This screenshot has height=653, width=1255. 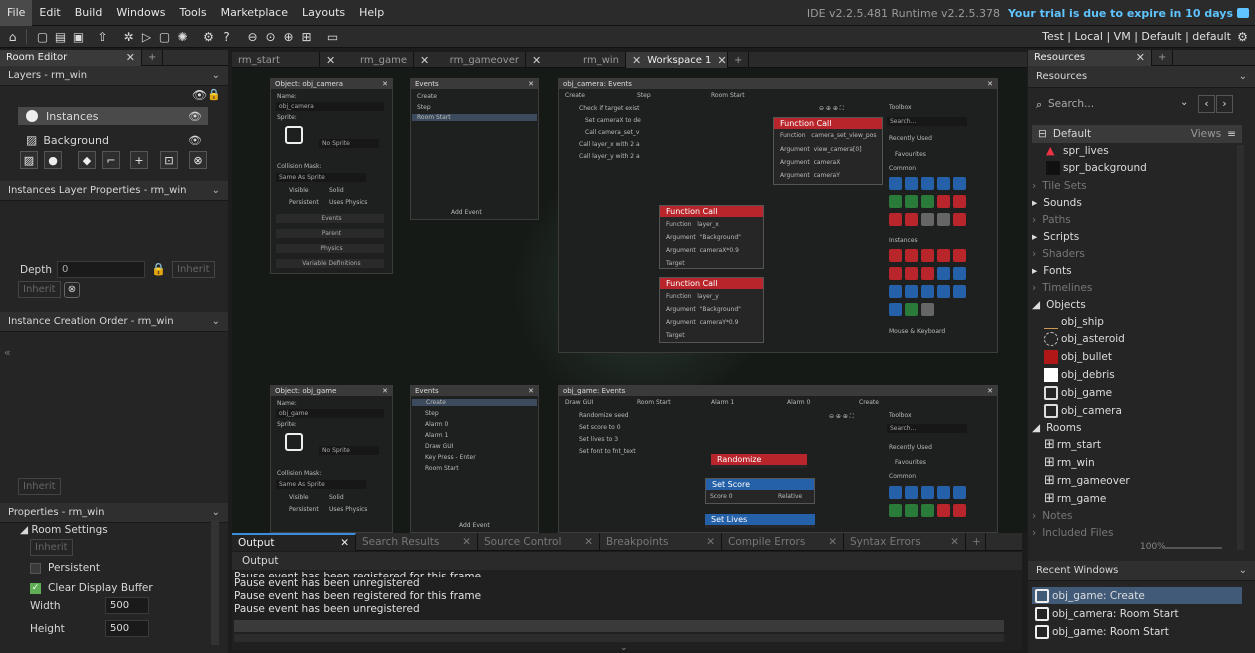 What do you see at coordinates (778, 391) in the screenshot?
I see `events-editor-header: obj_game: Events ✕` at bounding box center [778, 391].